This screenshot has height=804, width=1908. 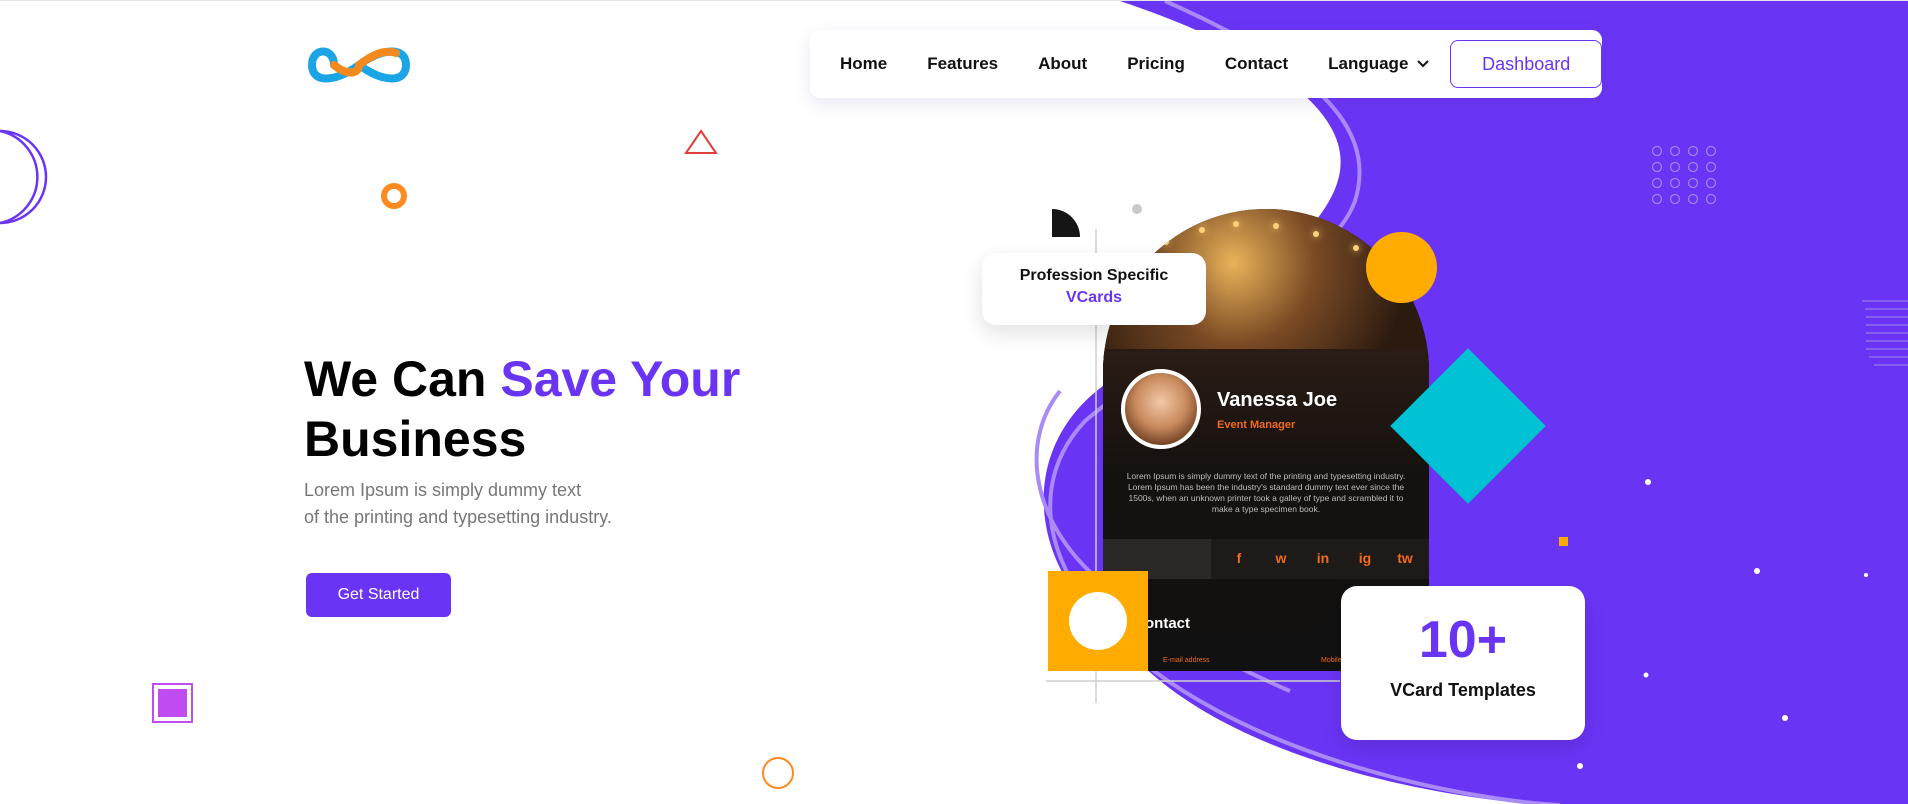 What do you see at coordinates (1463, 690) in the screenshot?
I see `templates-label: VCard Templates` at bounding box center [1463, 690].